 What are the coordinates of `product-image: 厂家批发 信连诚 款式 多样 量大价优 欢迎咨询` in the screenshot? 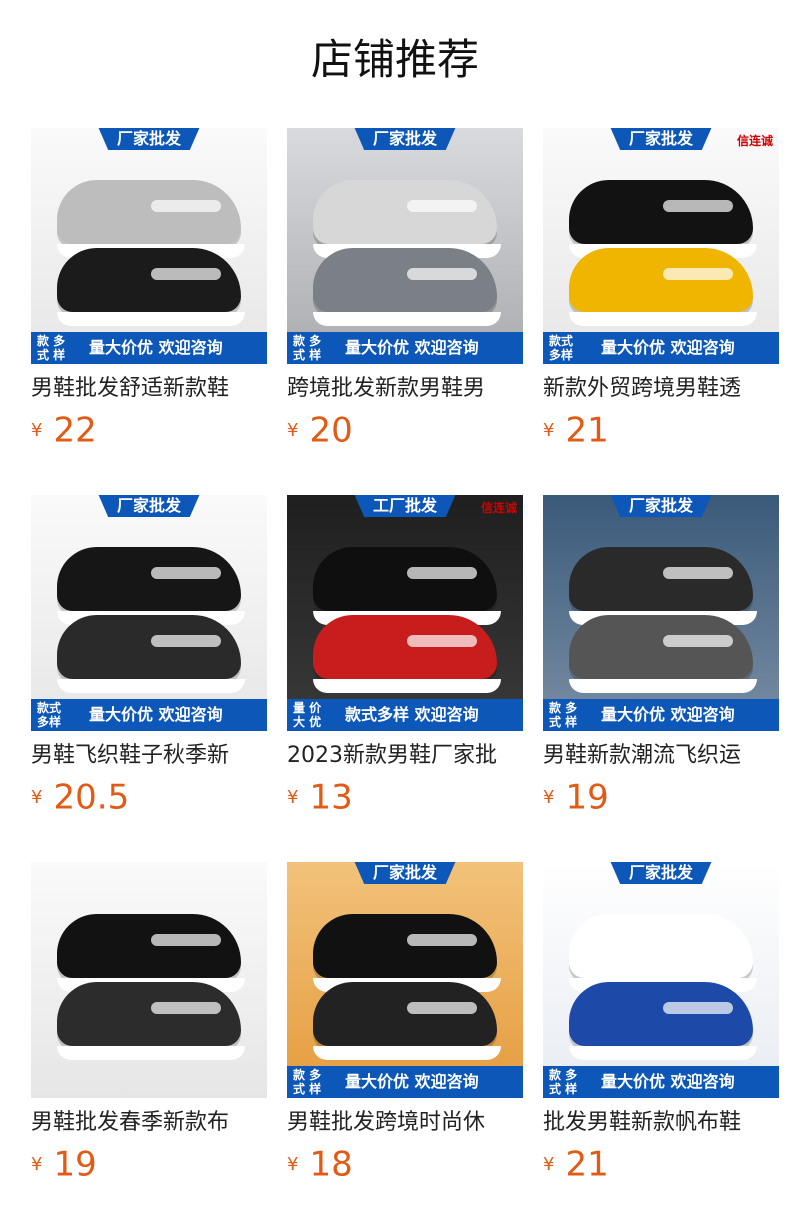 It's located at (661, 246).